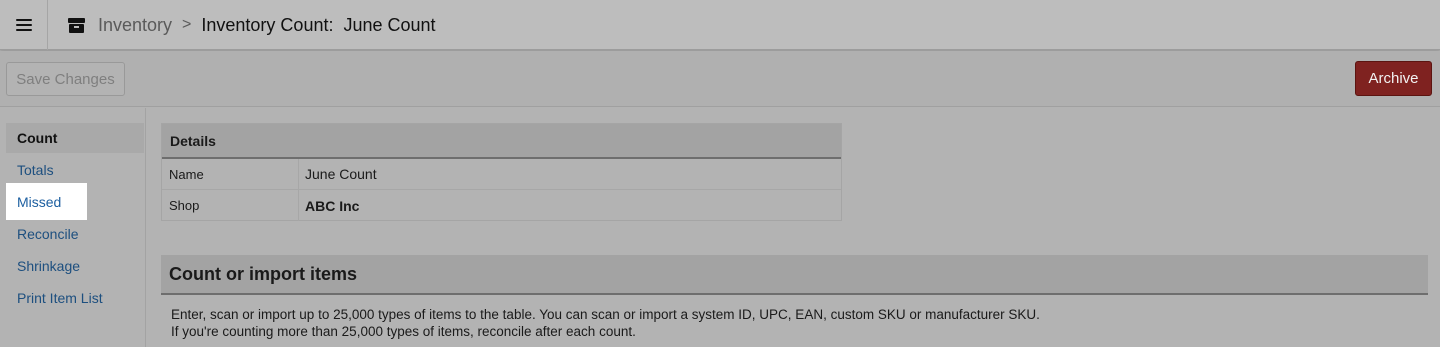  I want to click on archive-button: Archive, so click(1393, 78).